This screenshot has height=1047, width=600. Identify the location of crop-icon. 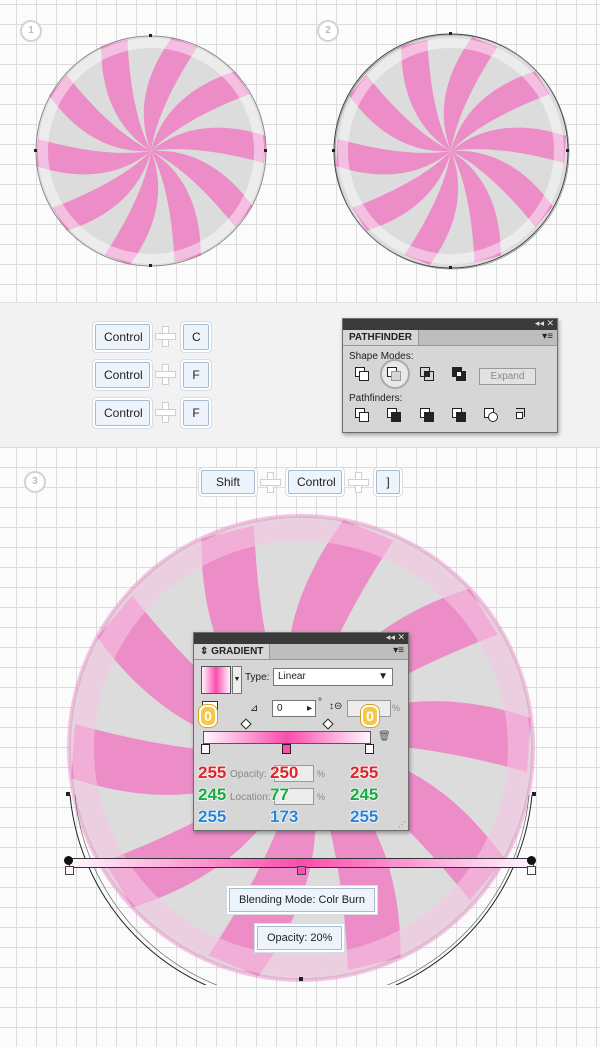
(459, 415).